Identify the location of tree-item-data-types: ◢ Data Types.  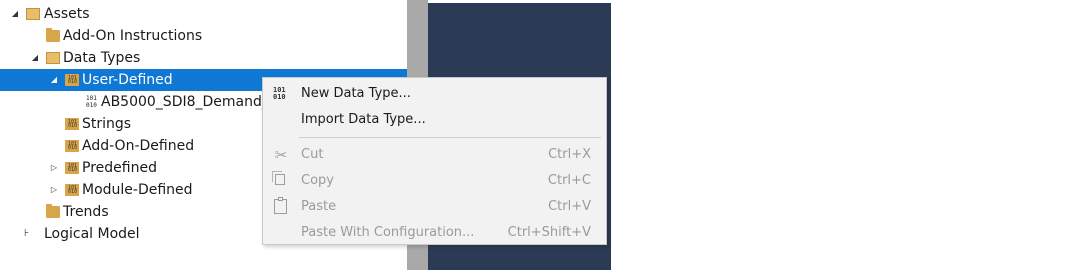
(203, 58).